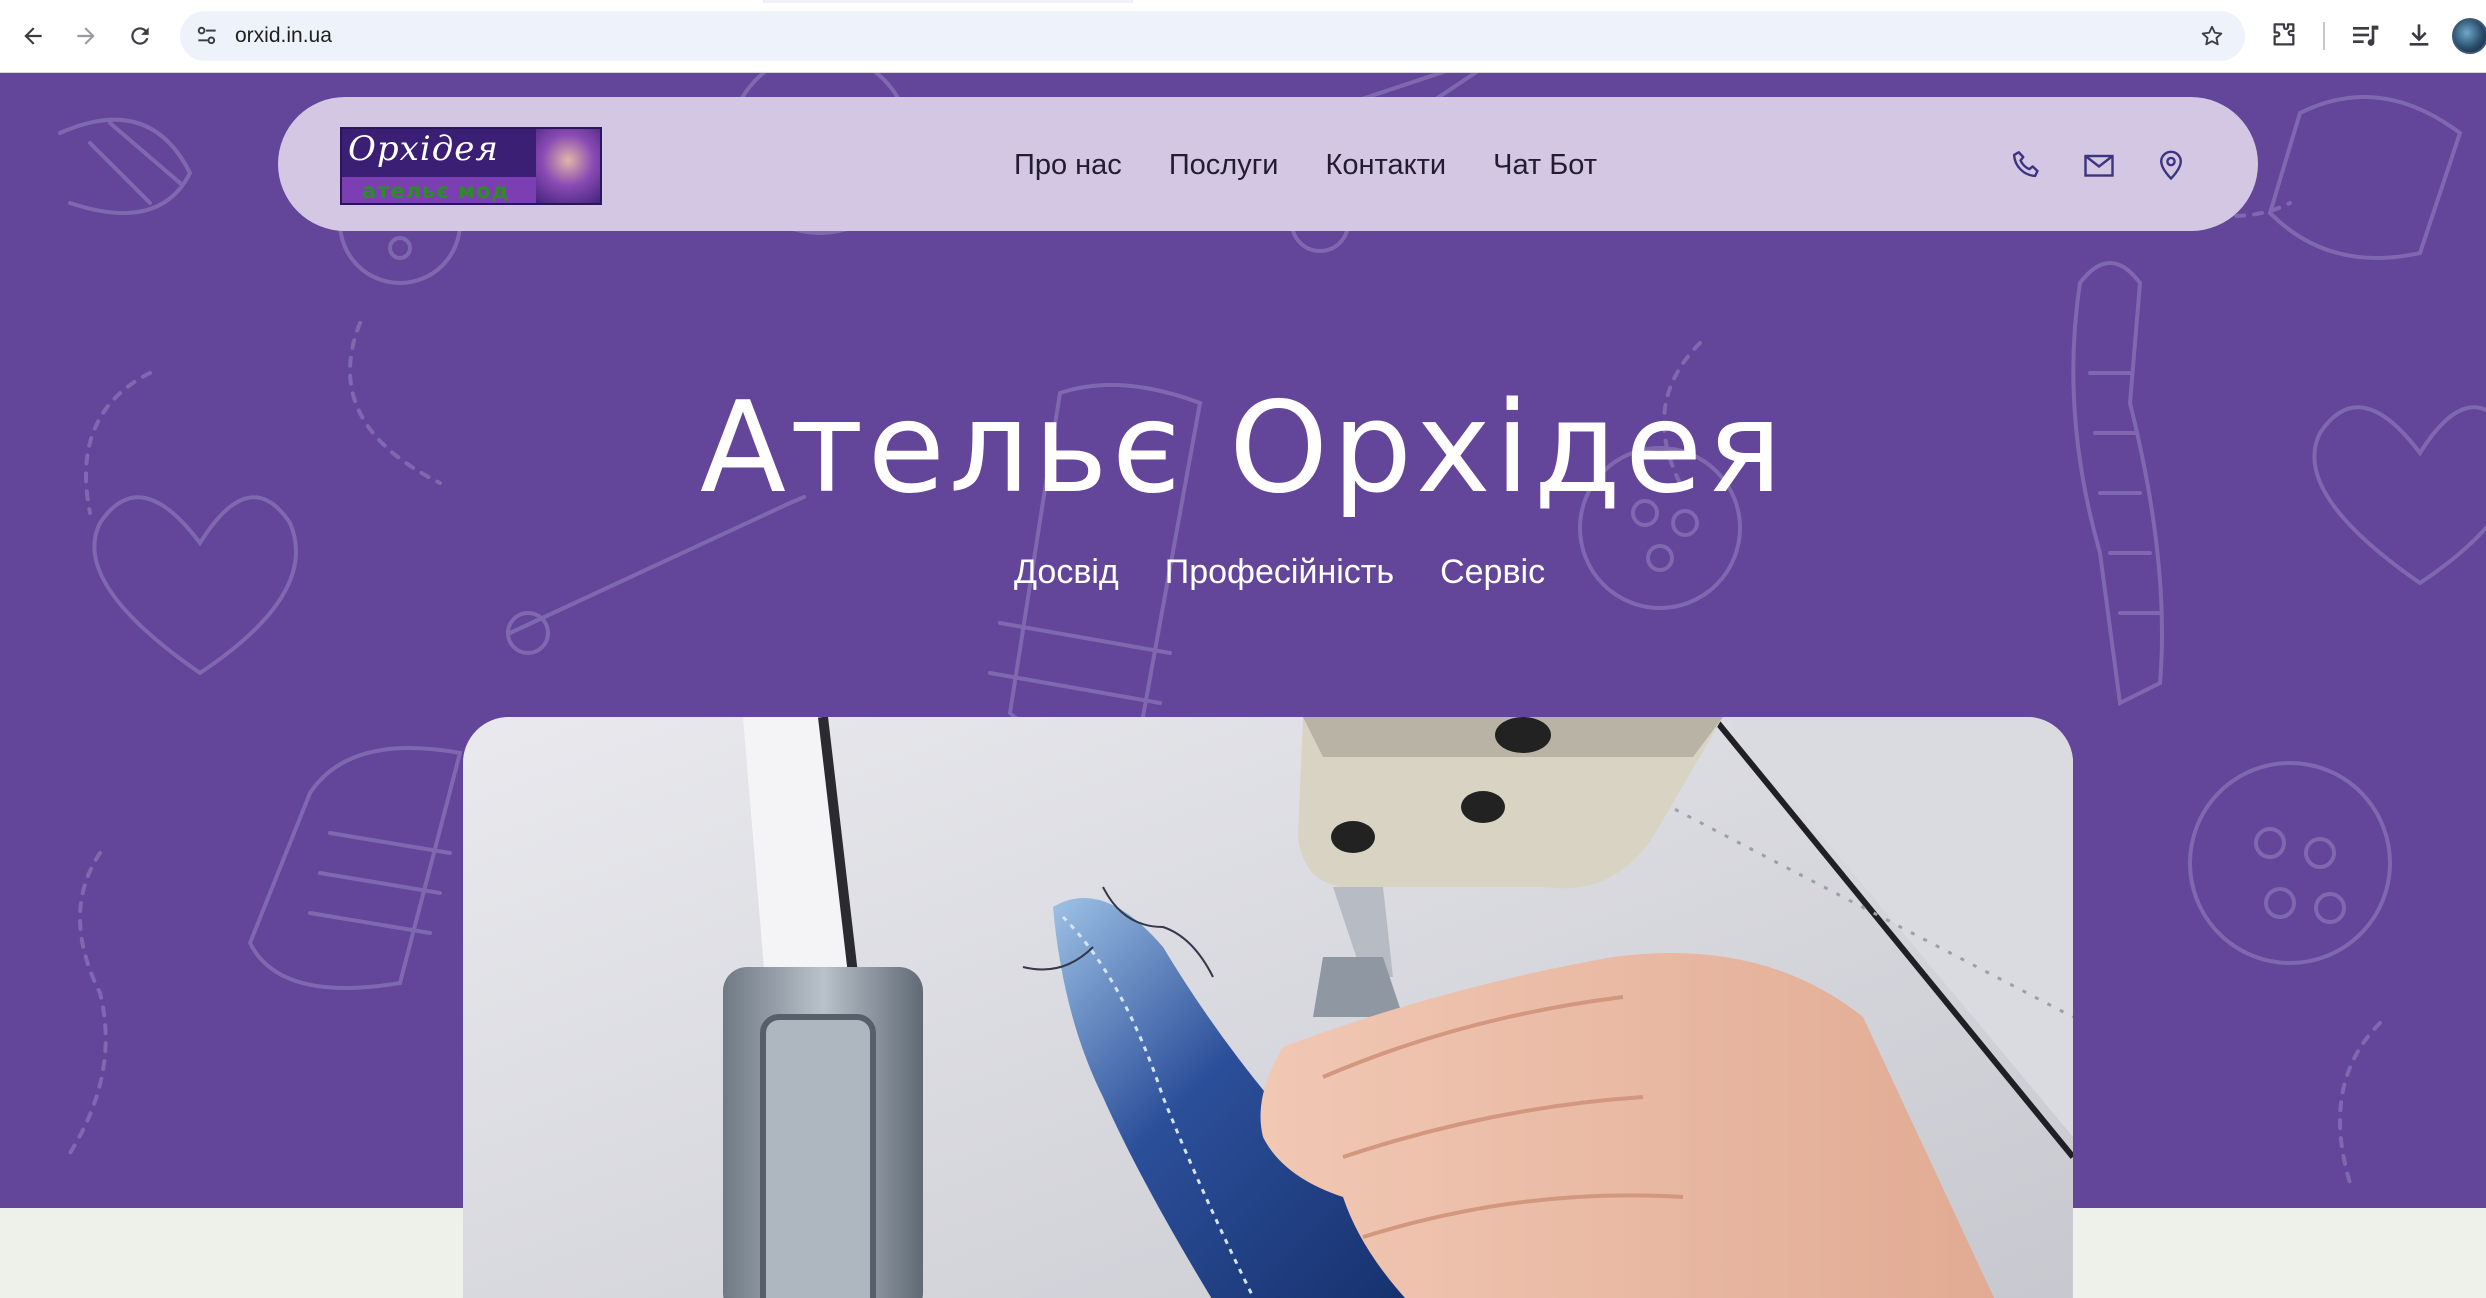 The width and height of the screenshot is (2486, 1298). I want to click on active-tab-edge, so click(948, 1).